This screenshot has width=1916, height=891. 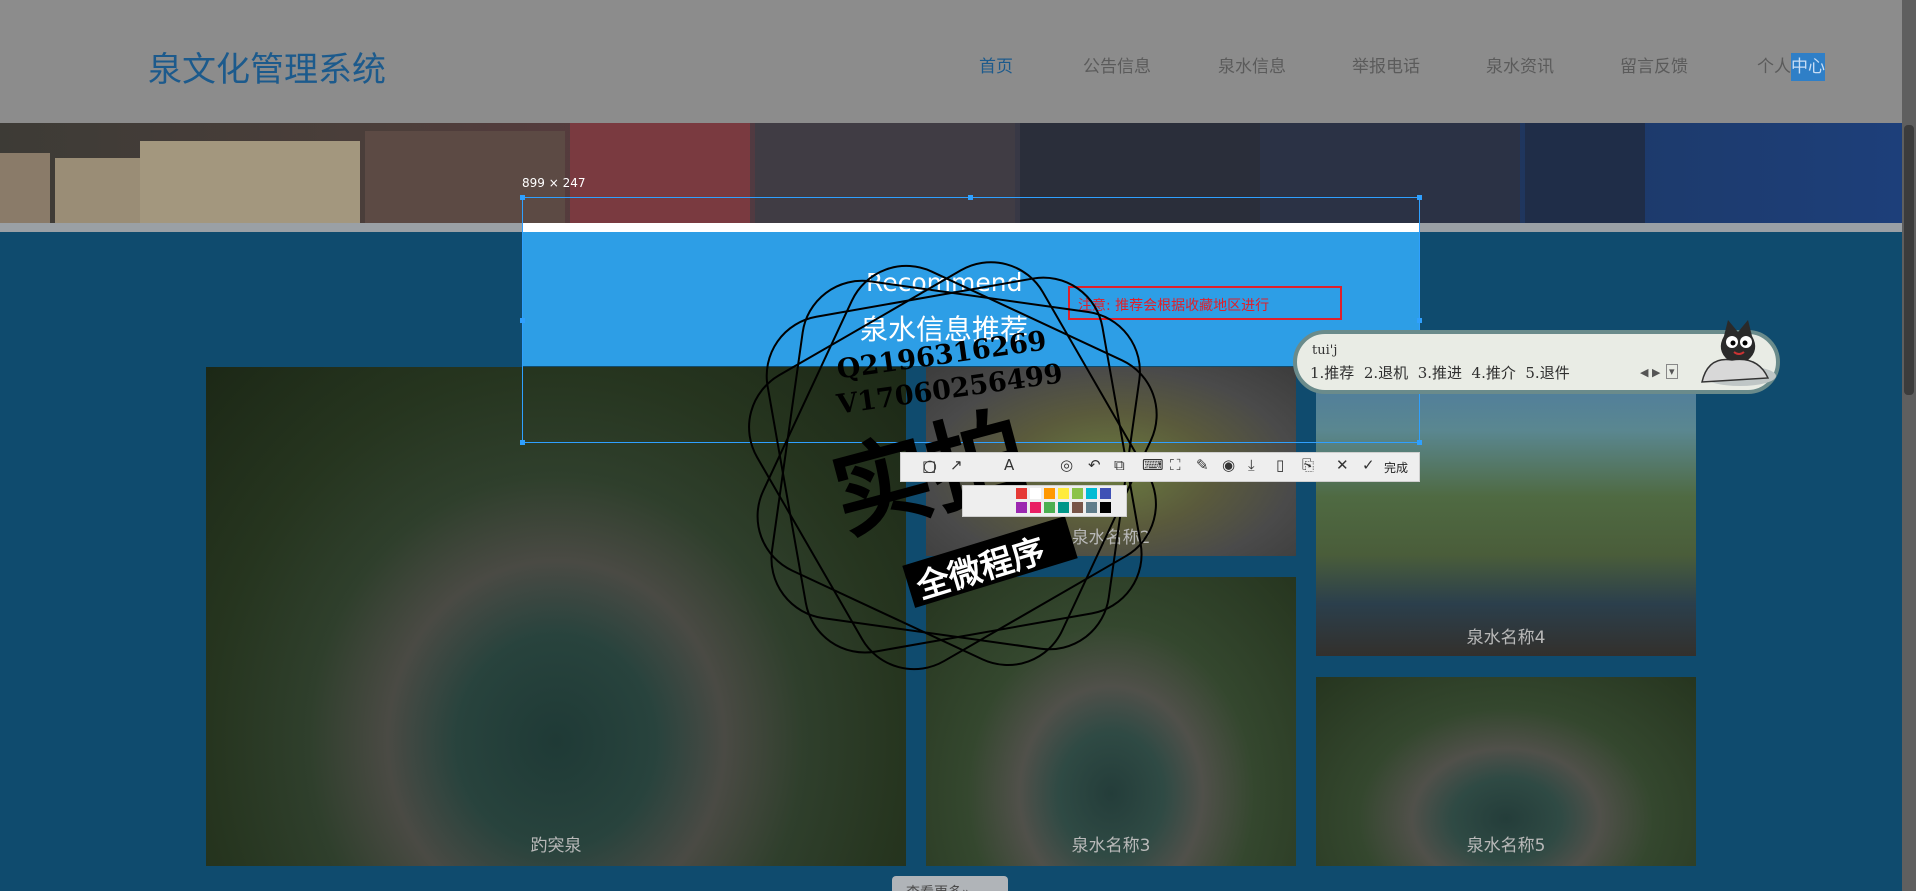 What do you see at coordinates (1202, 465) in the screenshot?
I see `pin-icon: ✎` at bounding box center [1202, 465].